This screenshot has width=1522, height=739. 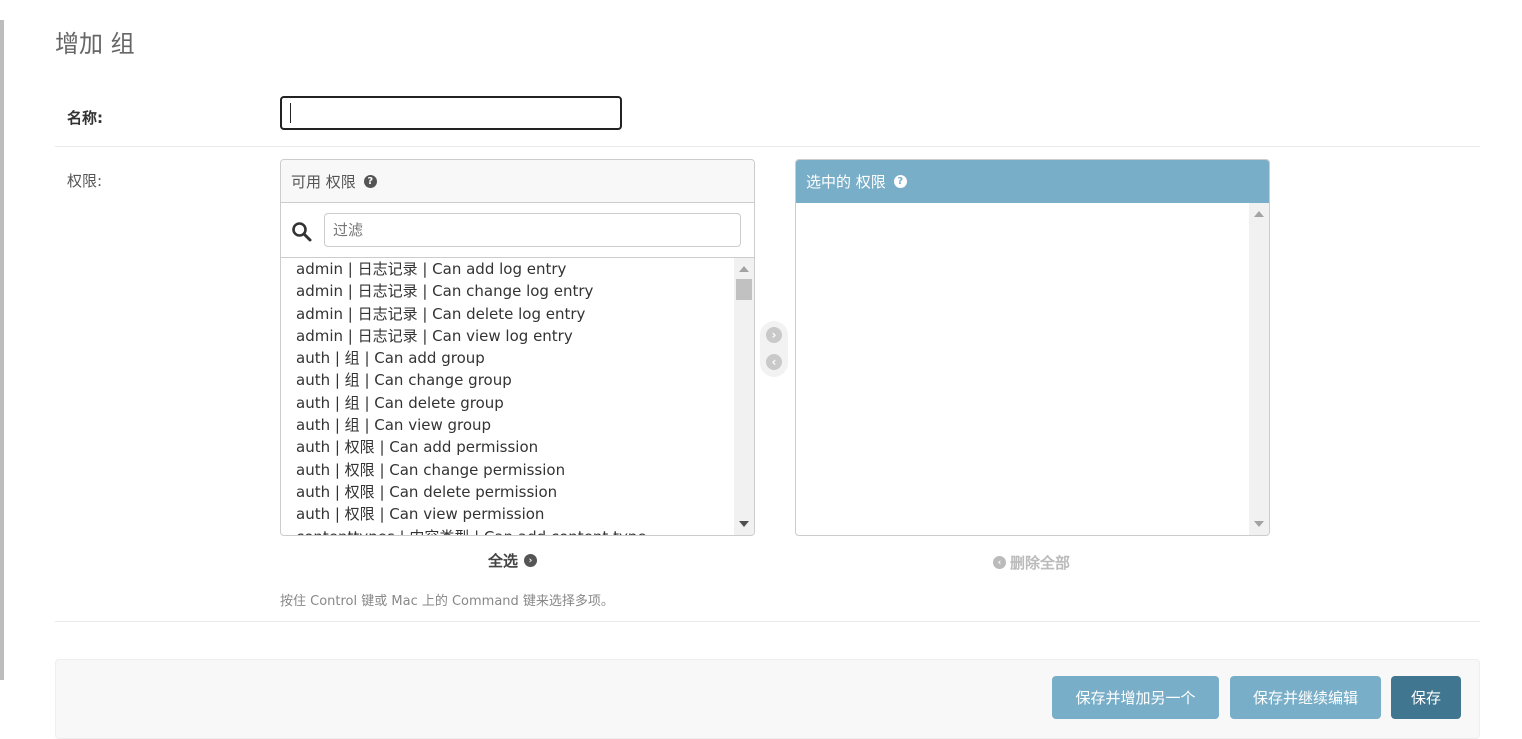 I want to click on list-item: auth | 权限 | Can view permission, so click(x=517, y=514).